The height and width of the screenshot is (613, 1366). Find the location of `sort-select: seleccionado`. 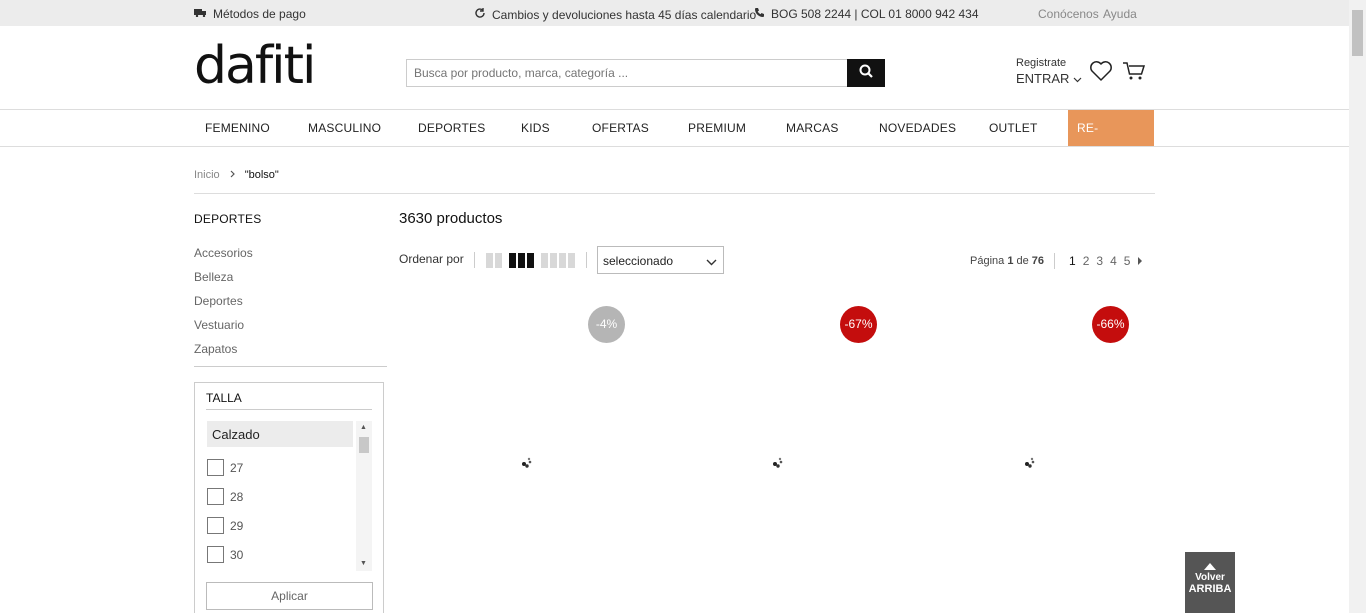

sort-select: seleccionado is located at coordinates (660, 260).